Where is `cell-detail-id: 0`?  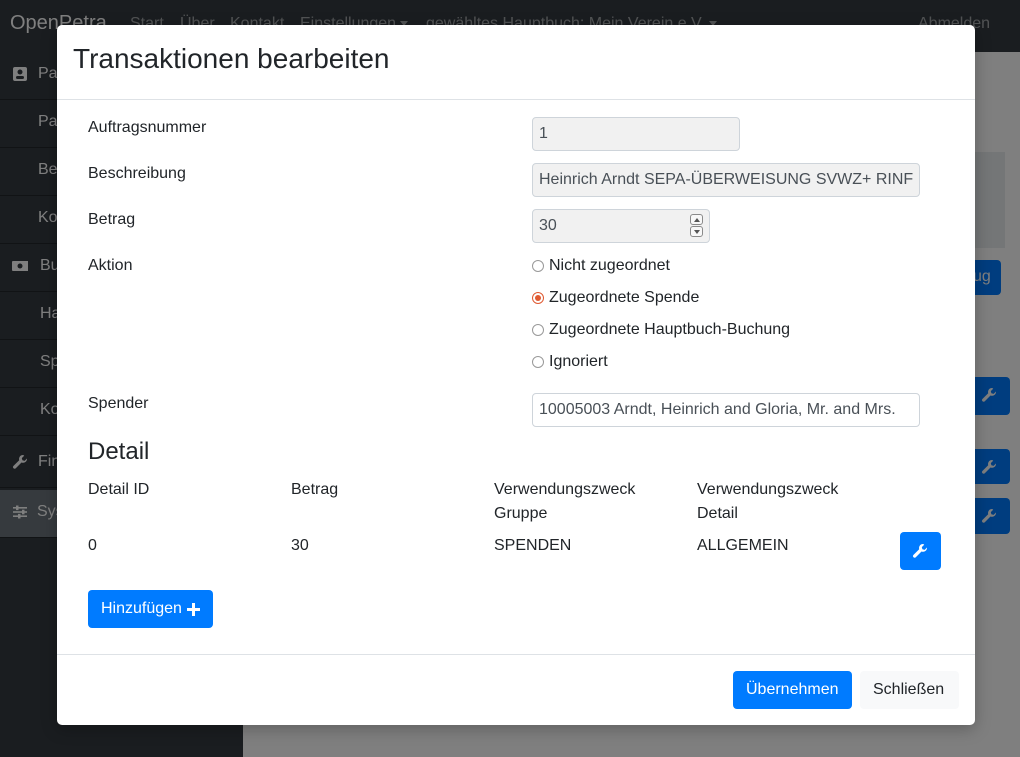 cell-detail-id: 0 is located at coordinates (92, 545).